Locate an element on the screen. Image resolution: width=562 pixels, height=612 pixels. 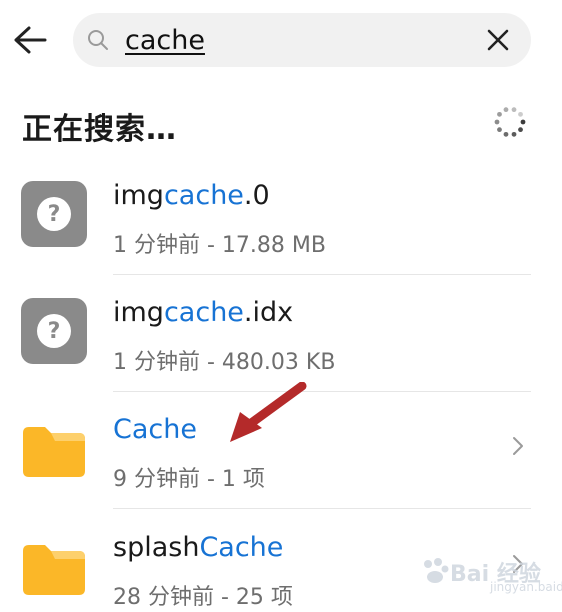
watermark-logo: Bai 经验 jingyan.baidu.com is located at coordinates (491, 574).